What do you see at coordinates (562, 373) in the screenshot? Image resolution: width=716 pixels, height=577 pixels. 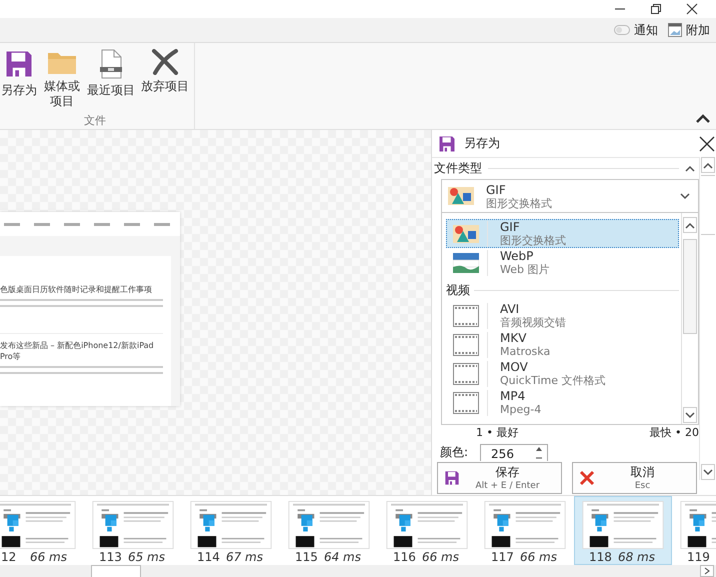 I see `format-option: MOV QuickTime 文件格式` at bounding box center [562, 373].